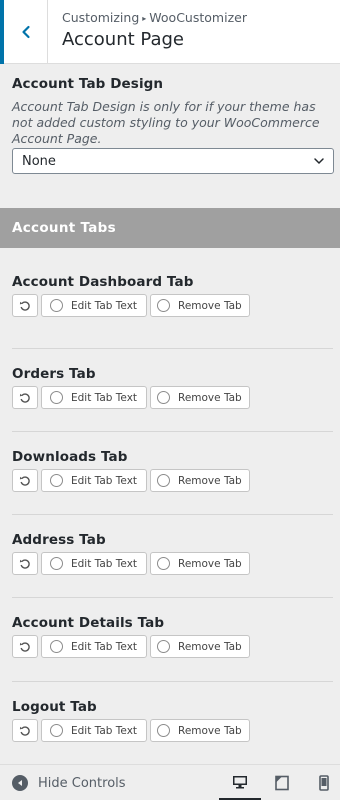 This screenshot has width=340, height=800. I want to click on tab-row-address: Address Tab Edit Tab Text Remove Tab, so click(173, 553).